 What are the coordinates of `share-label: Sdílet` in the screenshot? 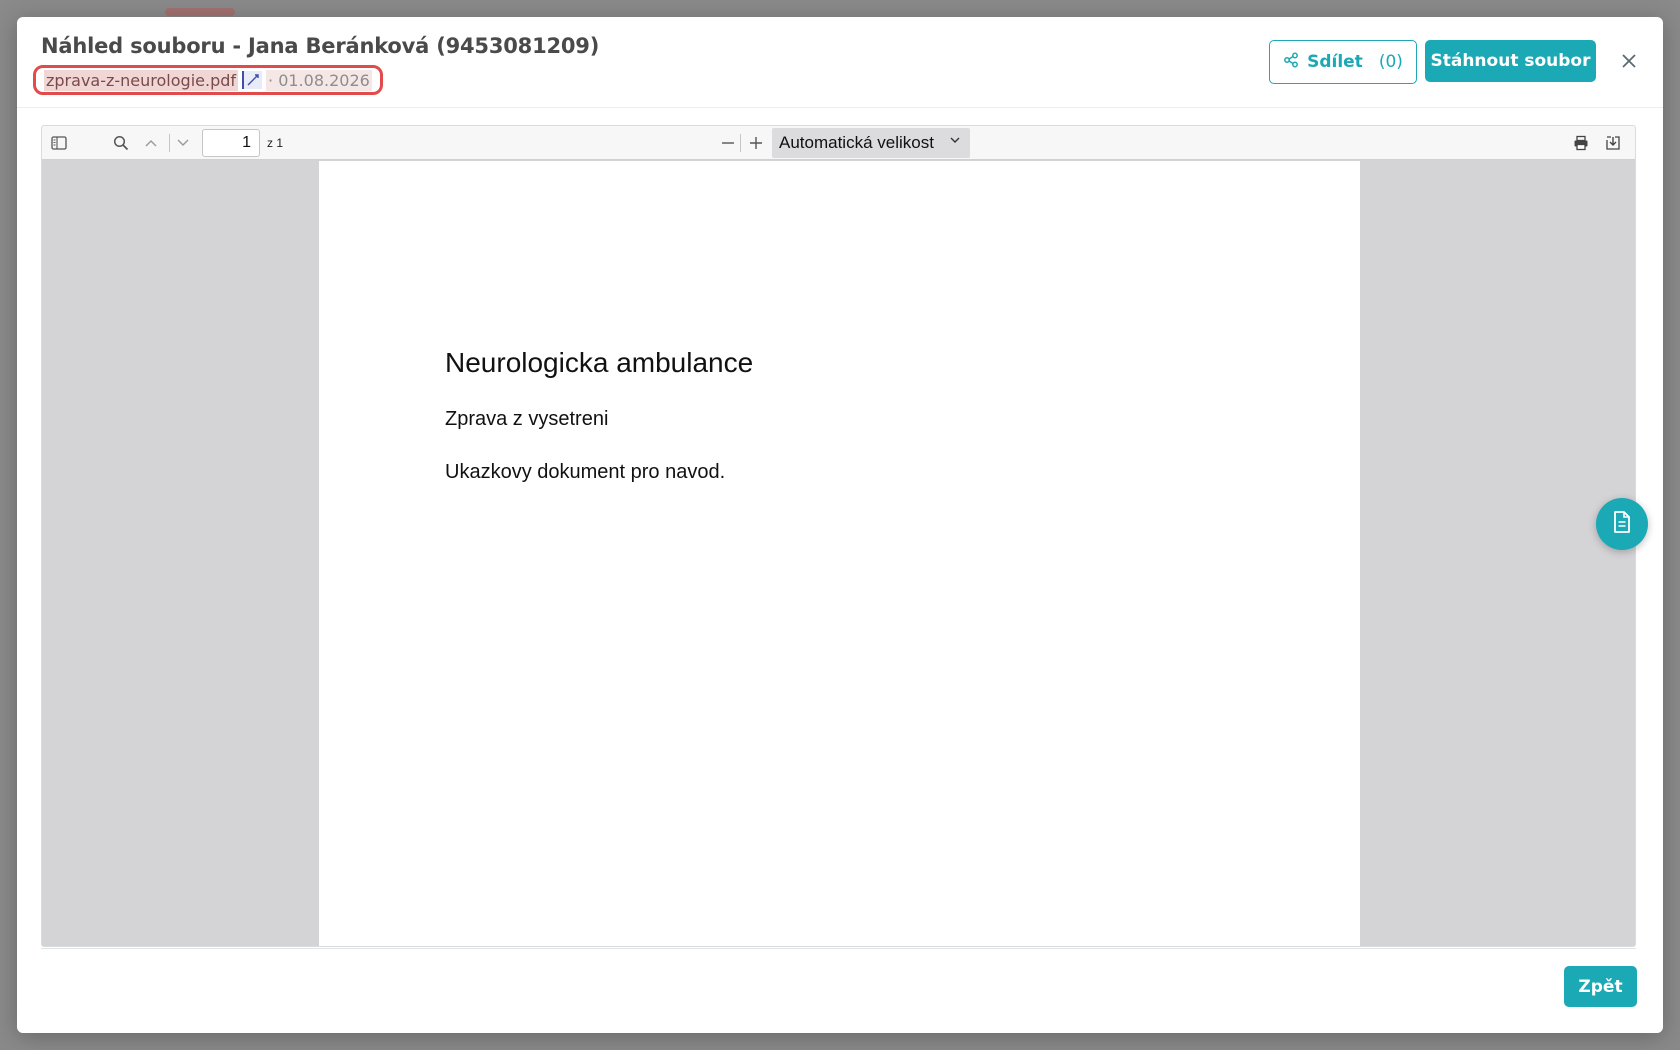 It's located at (1335, 62).